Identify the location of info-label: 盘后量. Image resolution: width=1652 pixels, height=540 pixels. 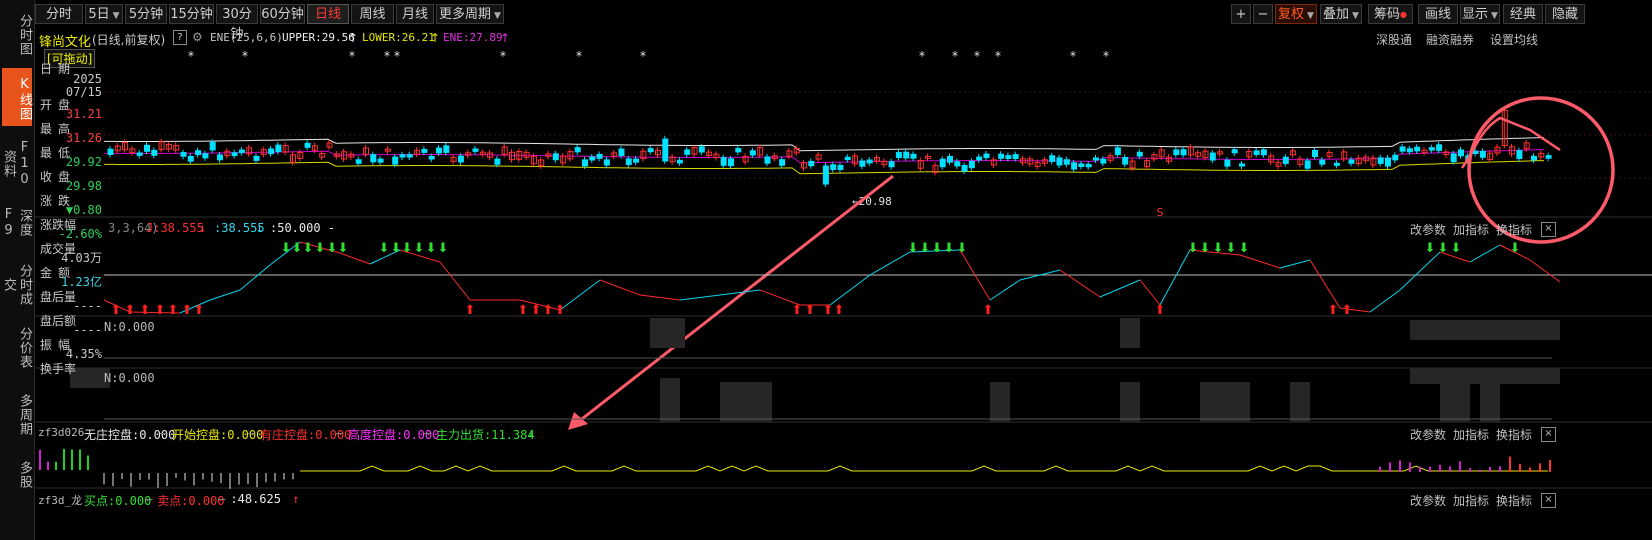
(58, 297).